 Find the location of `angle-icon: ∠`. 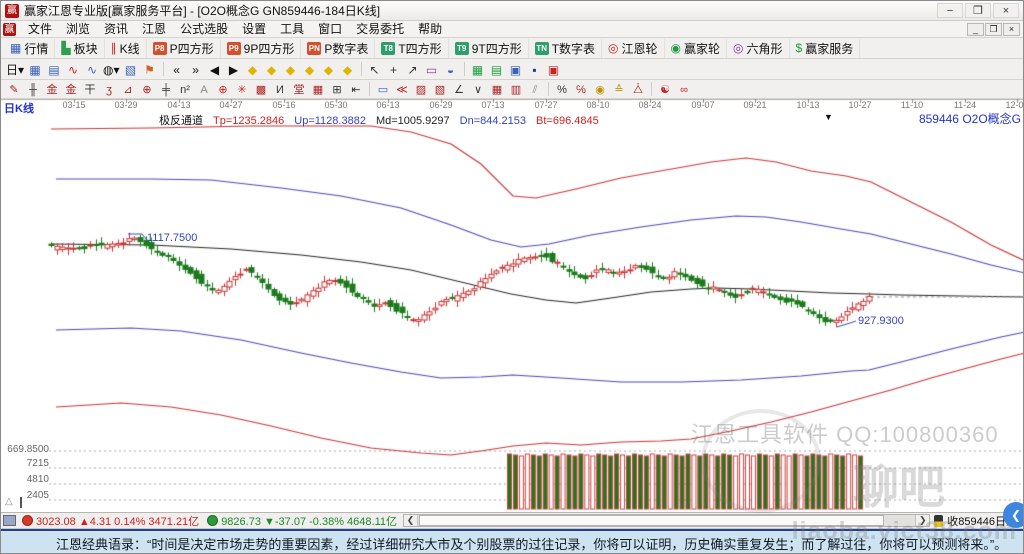

angle-icon: ∠ is located at coordinates (459, 89).